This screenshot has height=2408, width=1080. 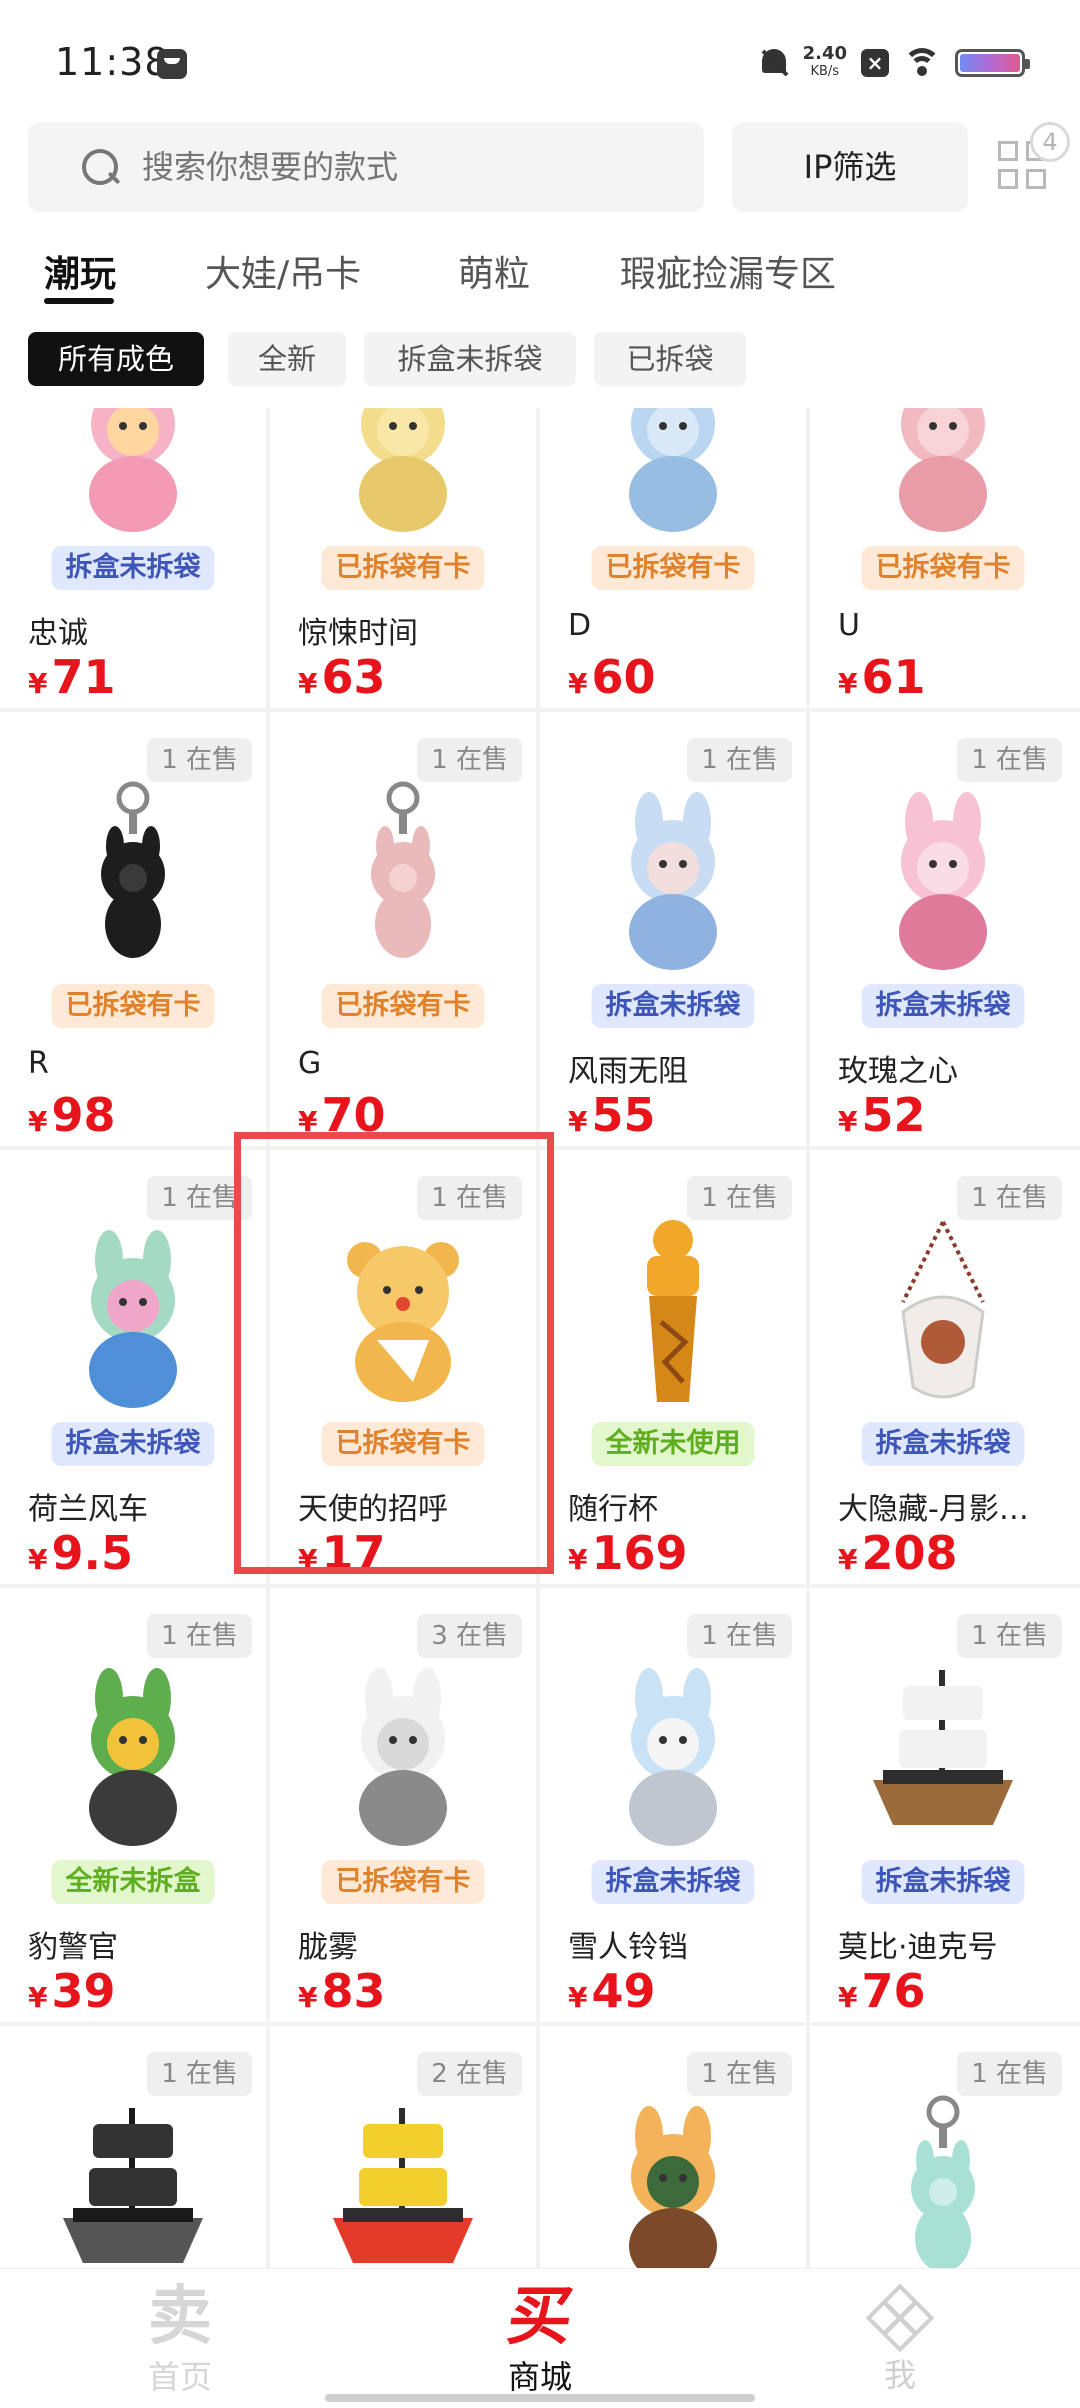 I want to click on pink-labubu-keychain-icon, so click(x=403, y=874).